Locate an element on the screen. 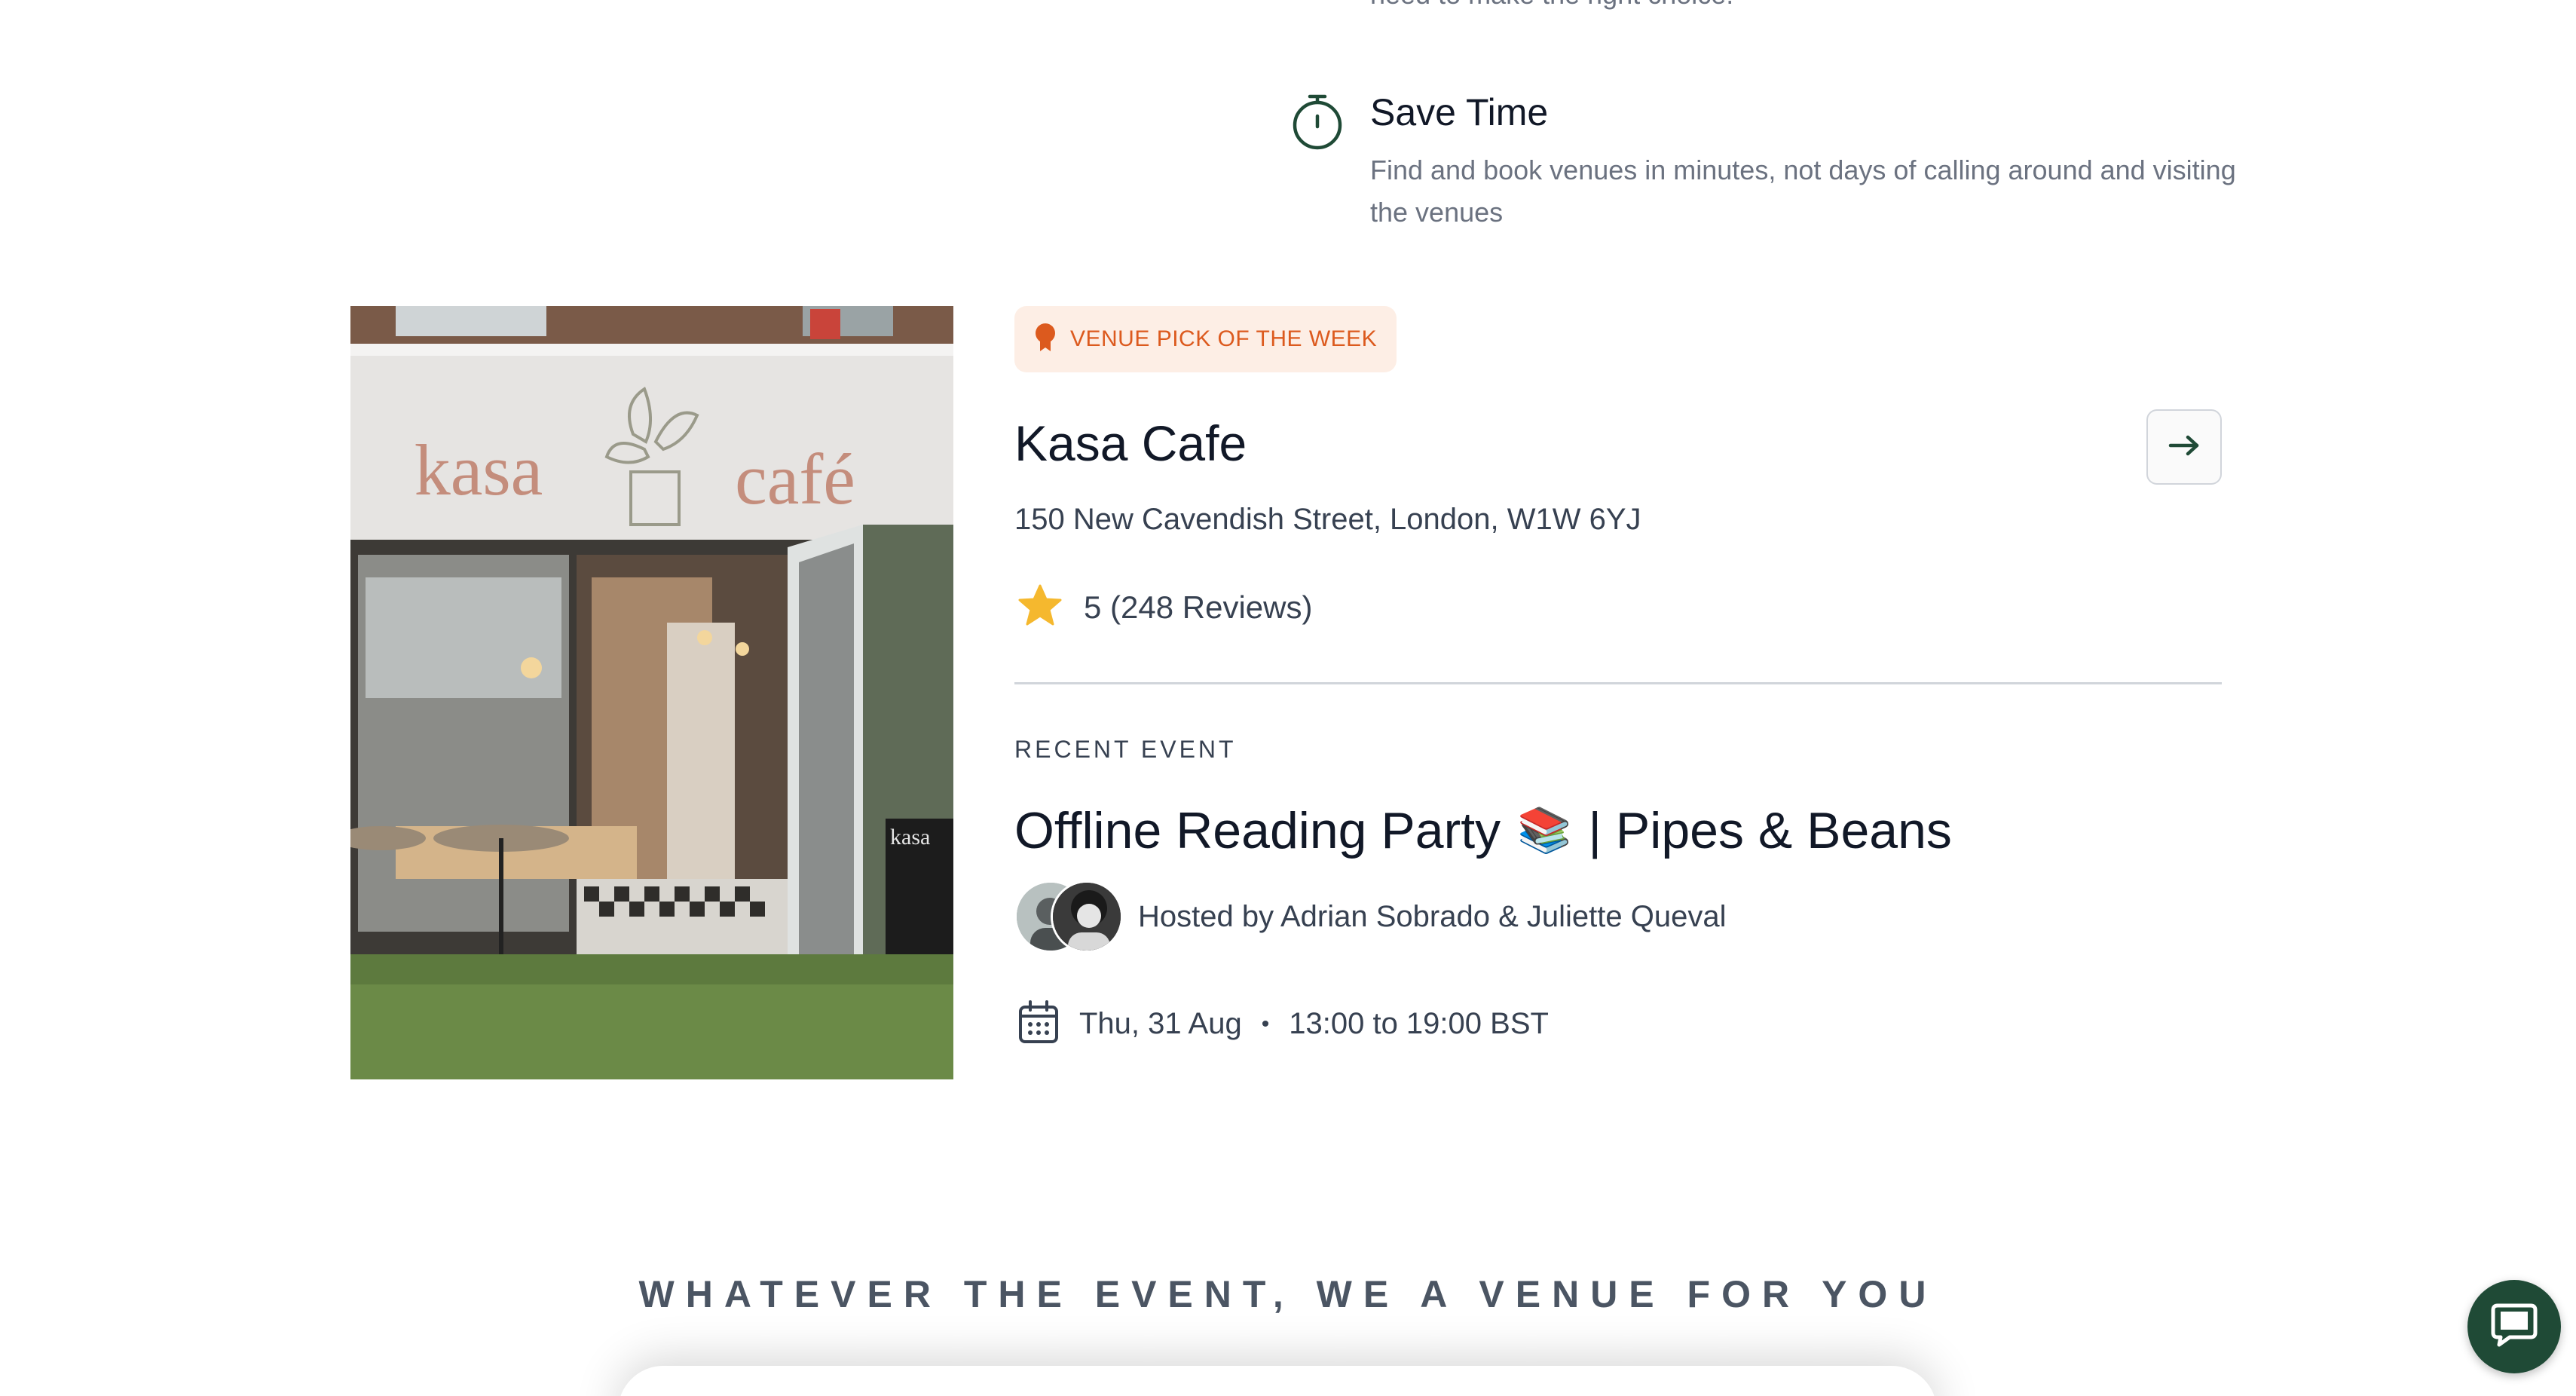 The width and height of the screenshot is (2576, 1396). event-title-text: Offline Reading Party is located at coordinates (1257, 830).